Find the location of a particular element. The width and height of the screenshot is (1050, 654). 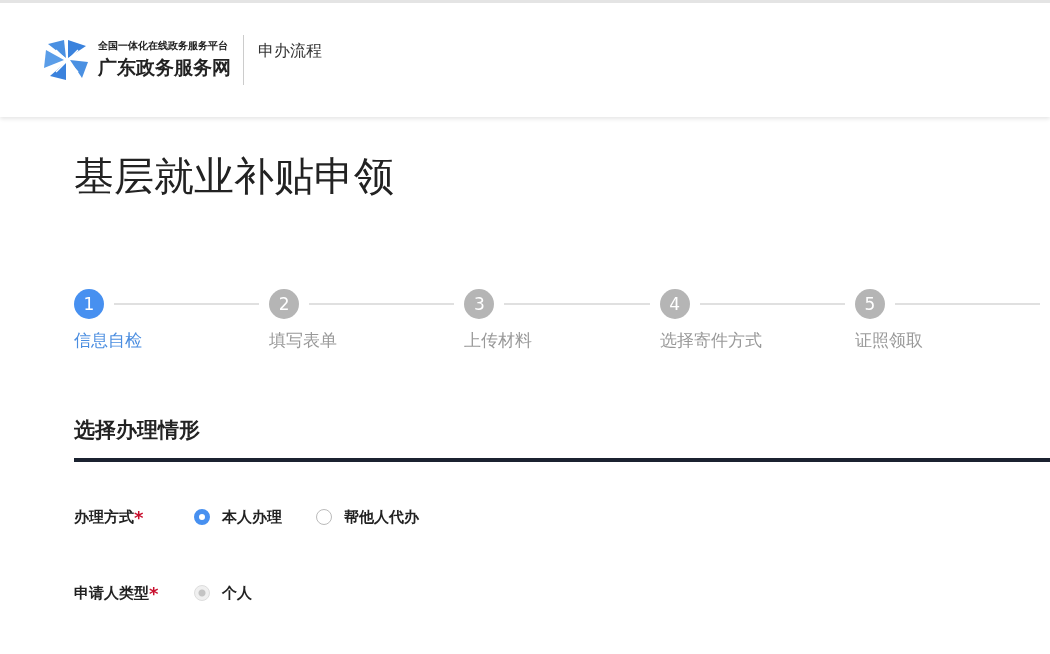

step-label: 证照领取 is located at coordinates (888, 340).